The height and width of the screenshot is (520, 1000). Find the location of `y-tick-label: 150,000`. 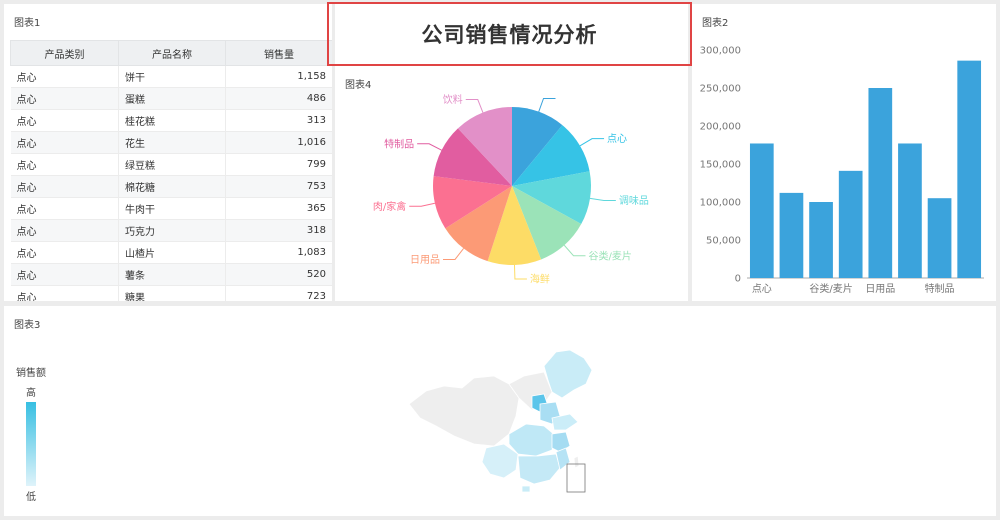

y-tick-label: 150,000 is located at coordinates (720, 165).